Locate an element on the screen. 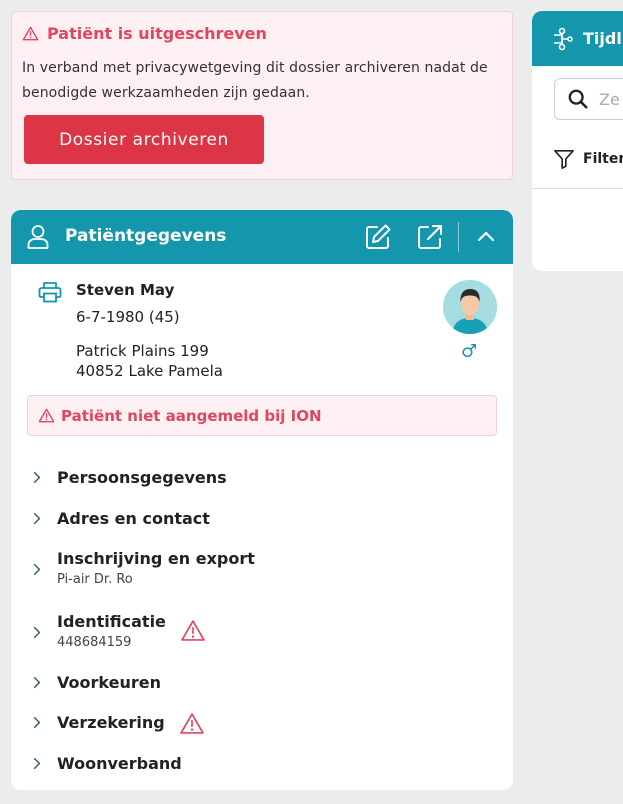 This screenshot has height=804, width=623. patient-address-line2: 40852 Lake Pamela is located at coordinates (149, 371).